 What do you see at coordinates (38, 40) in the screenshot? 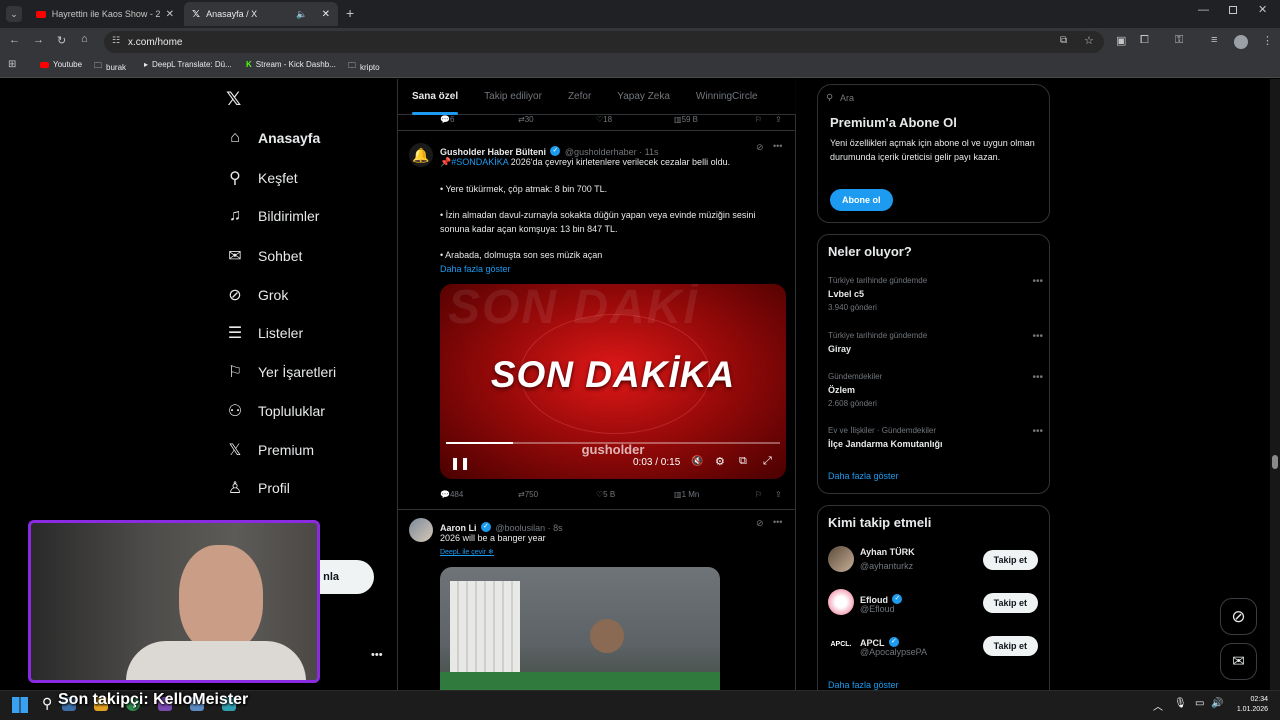
I see `forward-icon: →` at bounding box center [38, 40].